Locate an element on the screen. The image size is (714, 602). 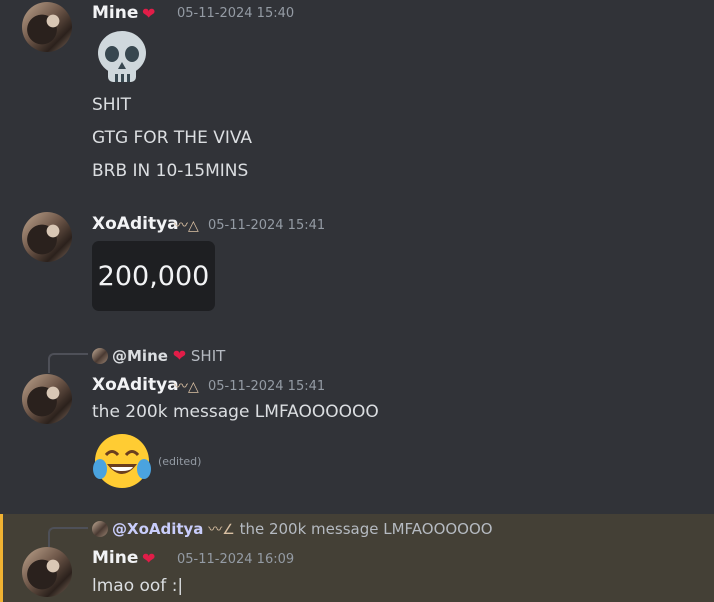
reply-mention: @XoAditya is located at coordinates (157, 529).